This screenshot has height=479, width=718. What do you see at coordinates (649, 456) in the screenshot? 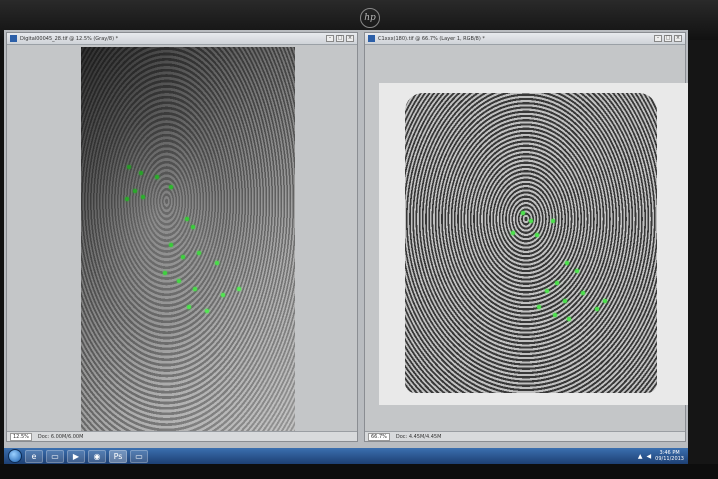
I see `volume-icon: ◀` at bounding box center [649, 456].